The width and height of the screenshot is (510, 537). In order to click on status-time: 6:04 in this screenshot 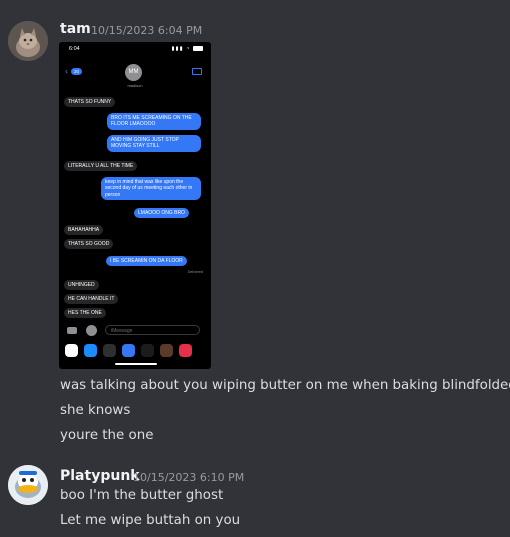, I will do `click(74, 49)`.